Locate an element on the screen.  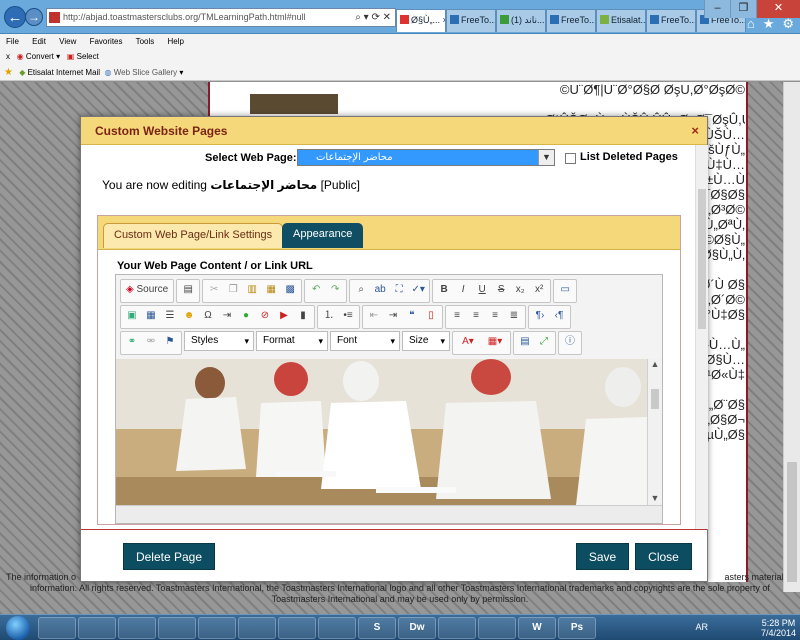
close-button: Close is located at coordinates (663, 556).